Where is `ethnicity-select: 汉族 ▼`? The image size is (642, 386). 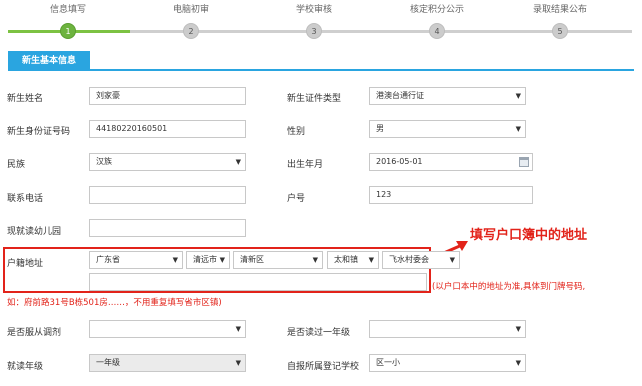
ethnicity-select: 汉族 ▼ is located at coordinates (167, 162).